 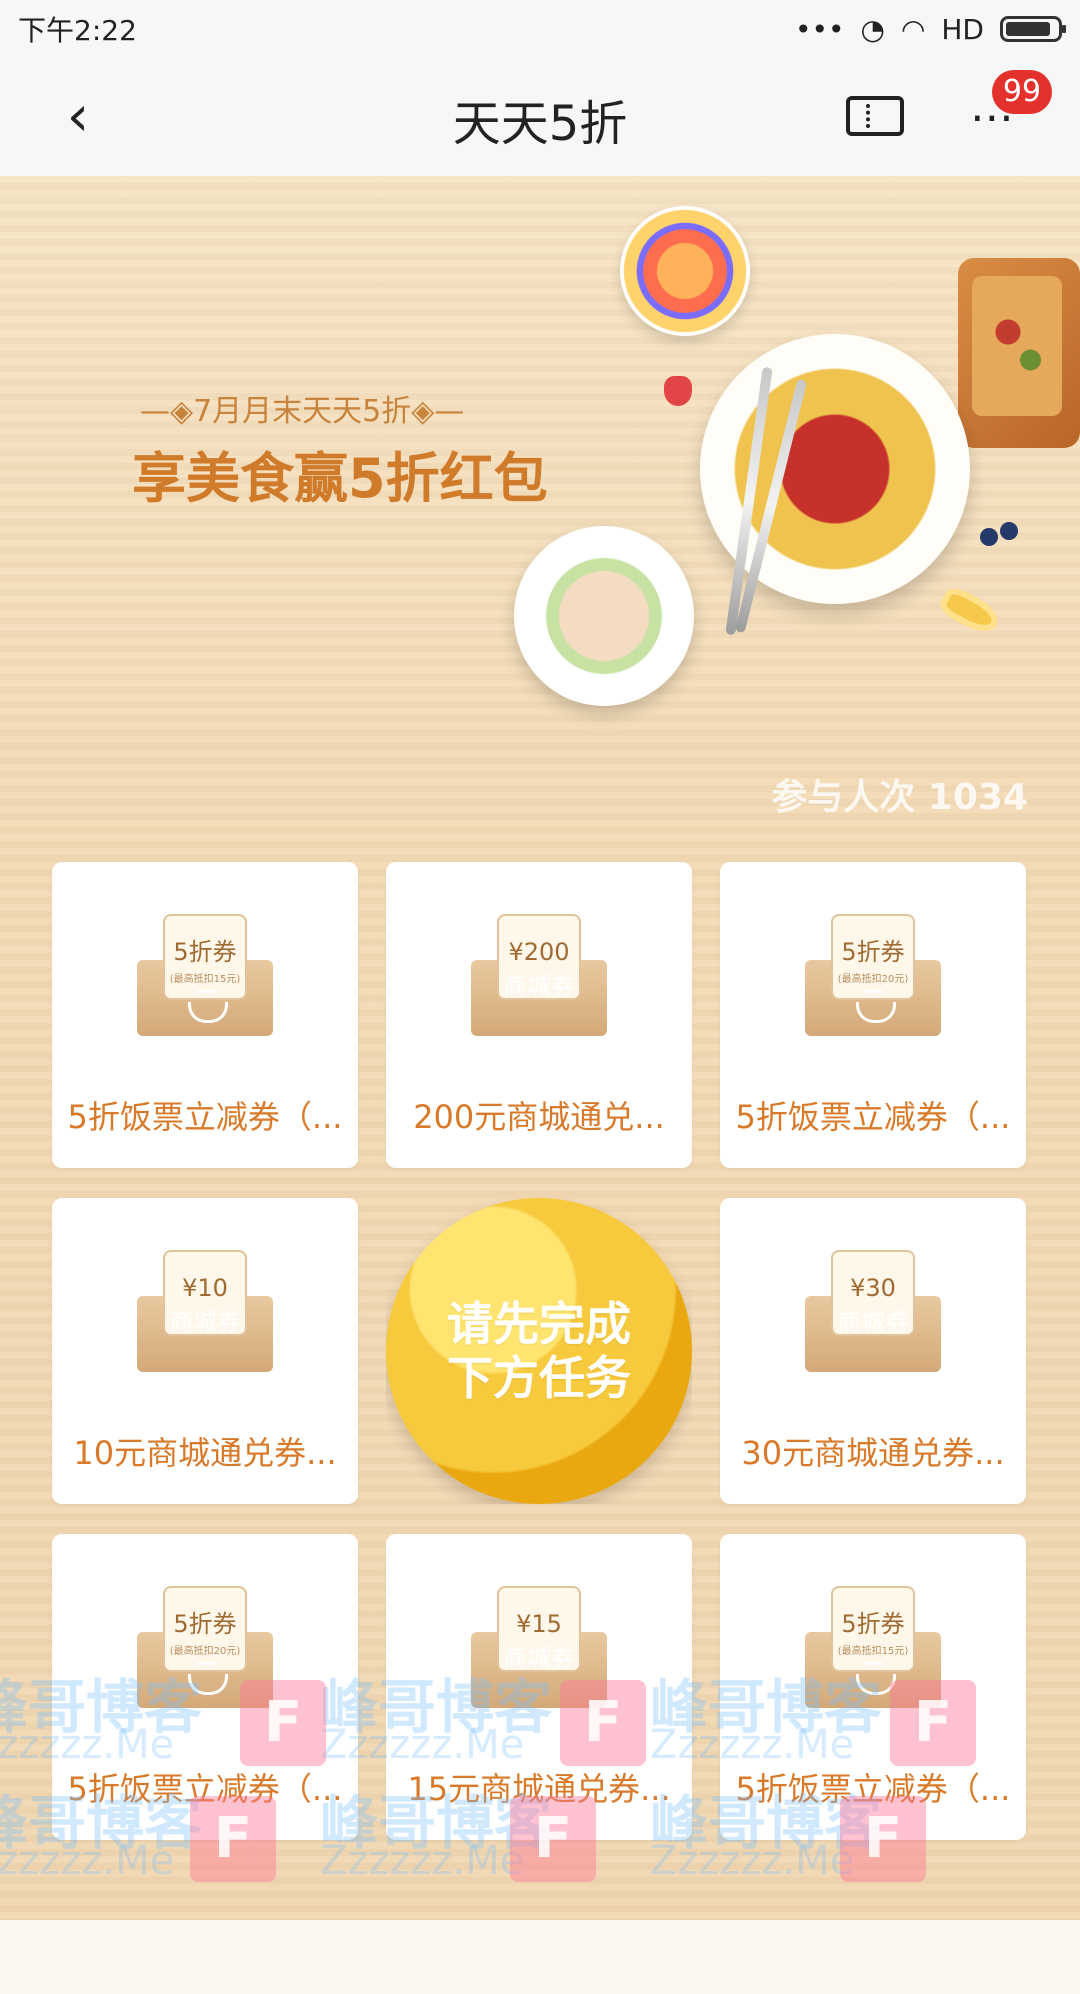 I want to click on page-title: 天天5折, so click(x=540, y=124).